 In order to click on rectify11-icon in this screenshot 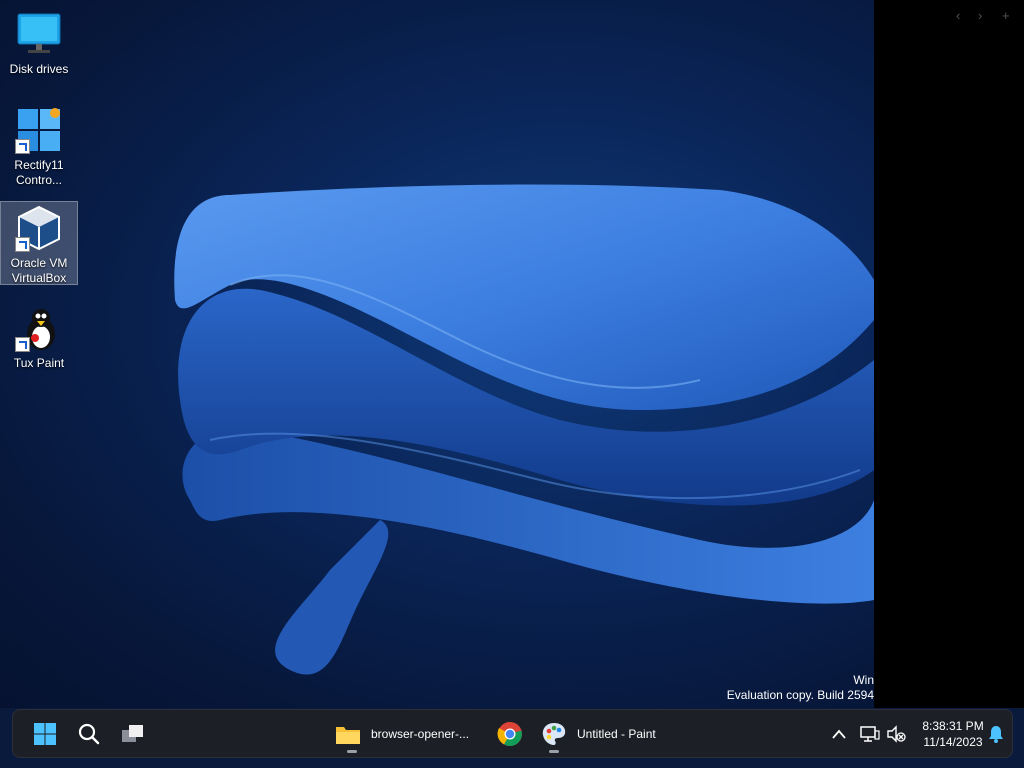, I will do `click(39, 130)`.